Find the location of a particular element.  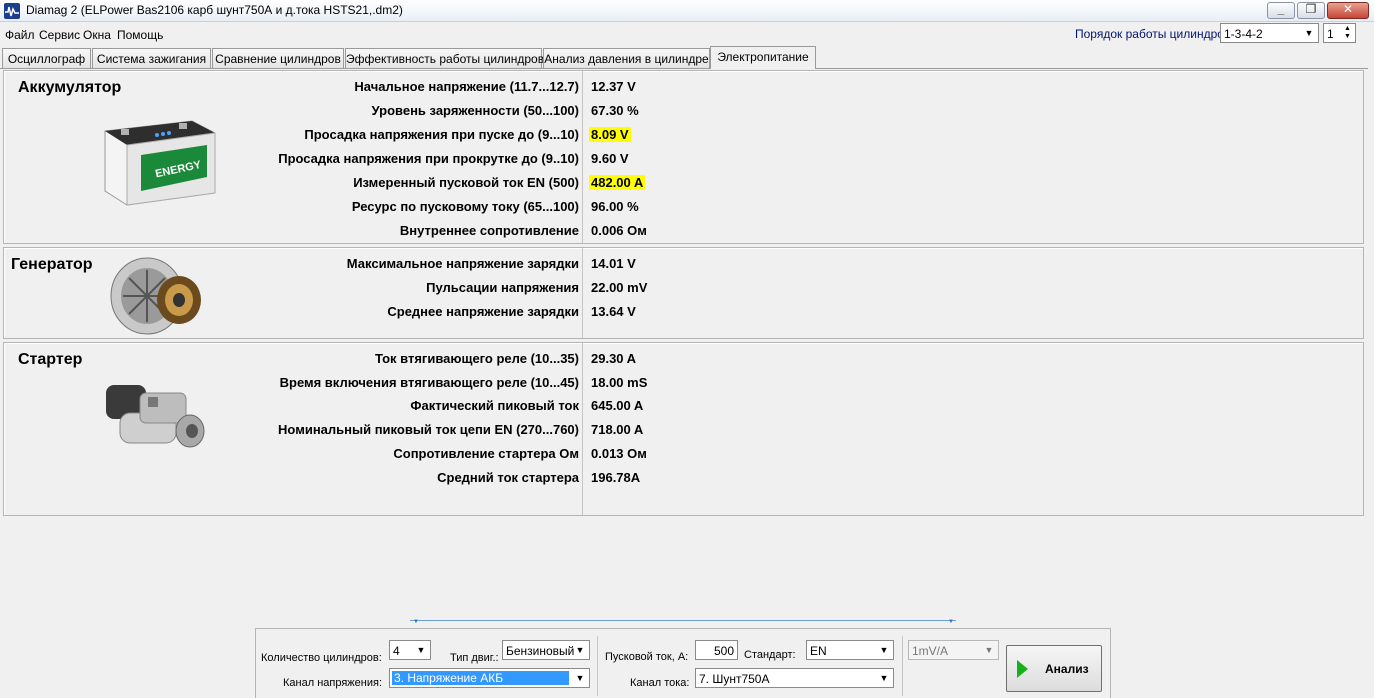

metric-value: 14.01 V is located at coordinates (613, 263).